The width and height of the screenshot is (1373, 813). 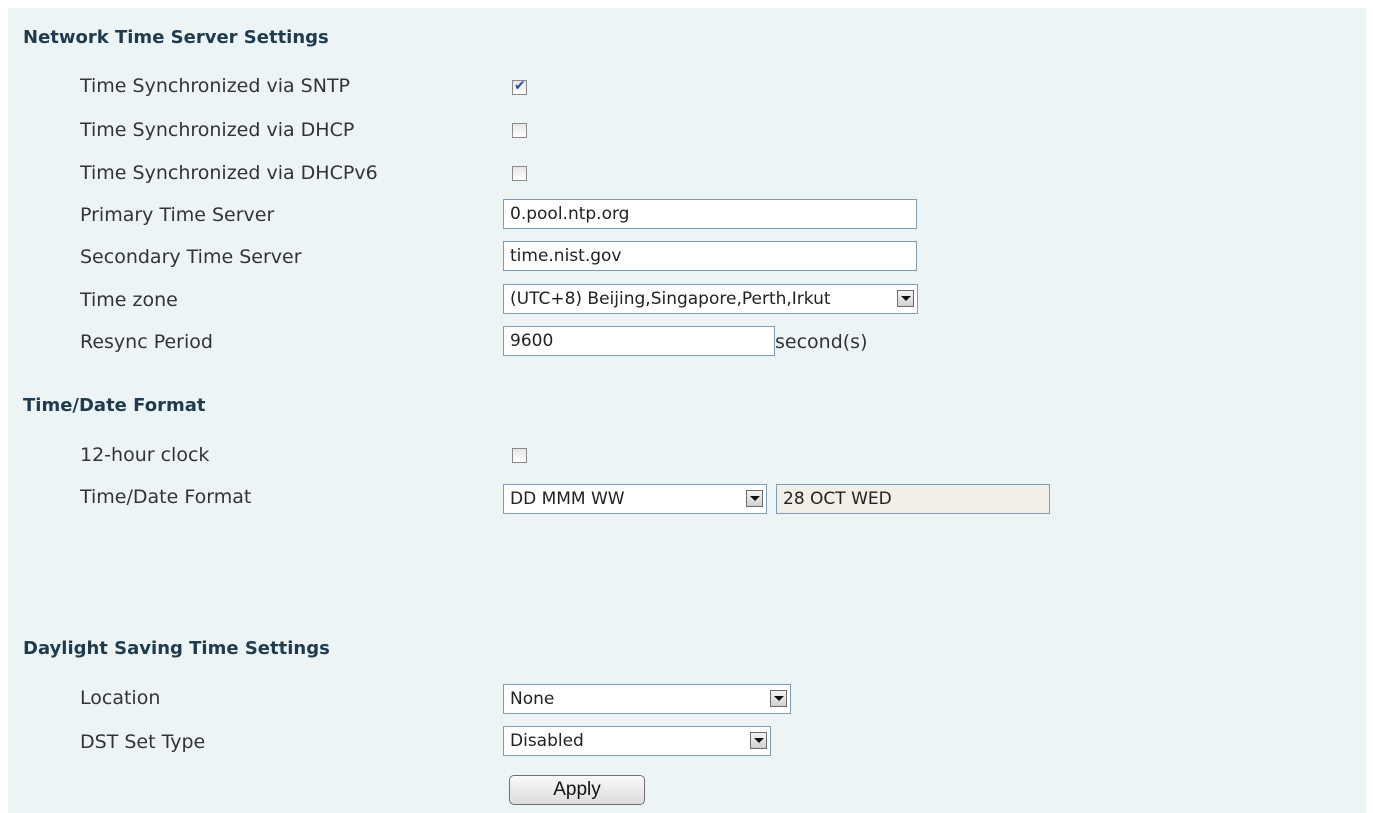 I want to click on sntp-checkbox: ✔, so click(x=519, y=86).